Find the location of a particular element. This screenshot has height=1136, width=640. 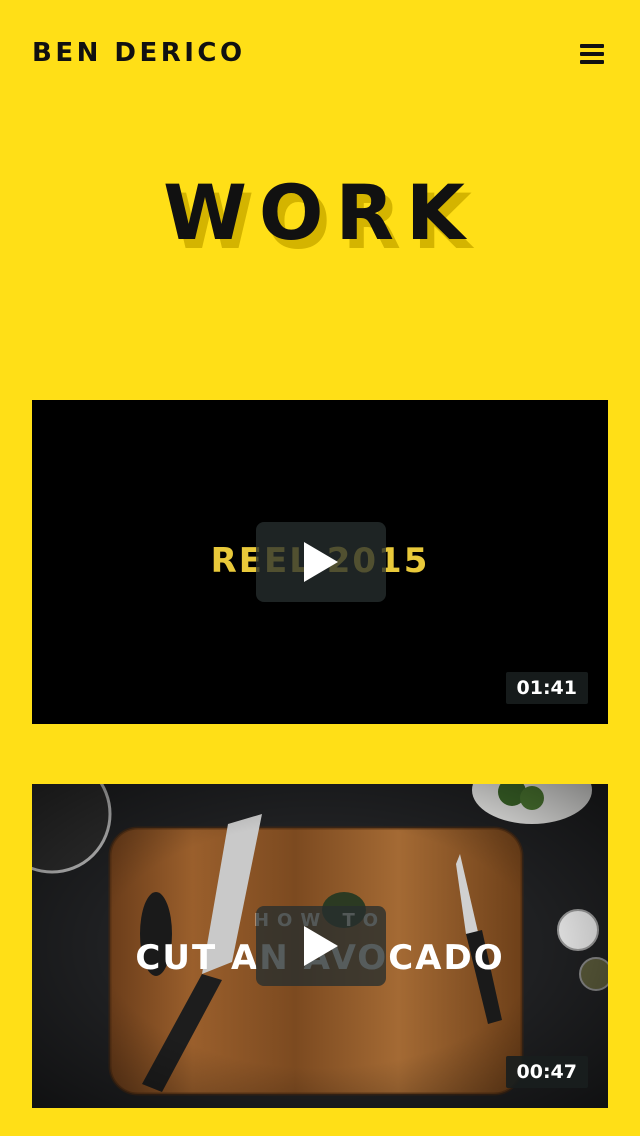

hamburger-menu-button is located at coordinates (592, 54).